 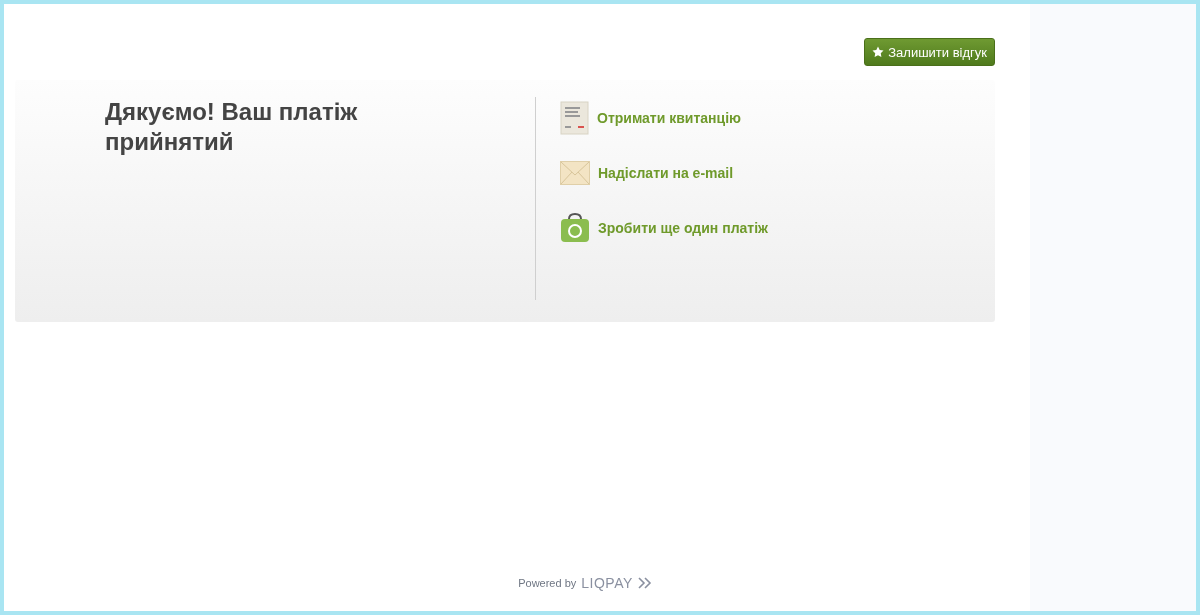 What do you see at coordinates (575, 173) in the screenshot?
I see `envelope-icon` at bounding box center [575, 173].